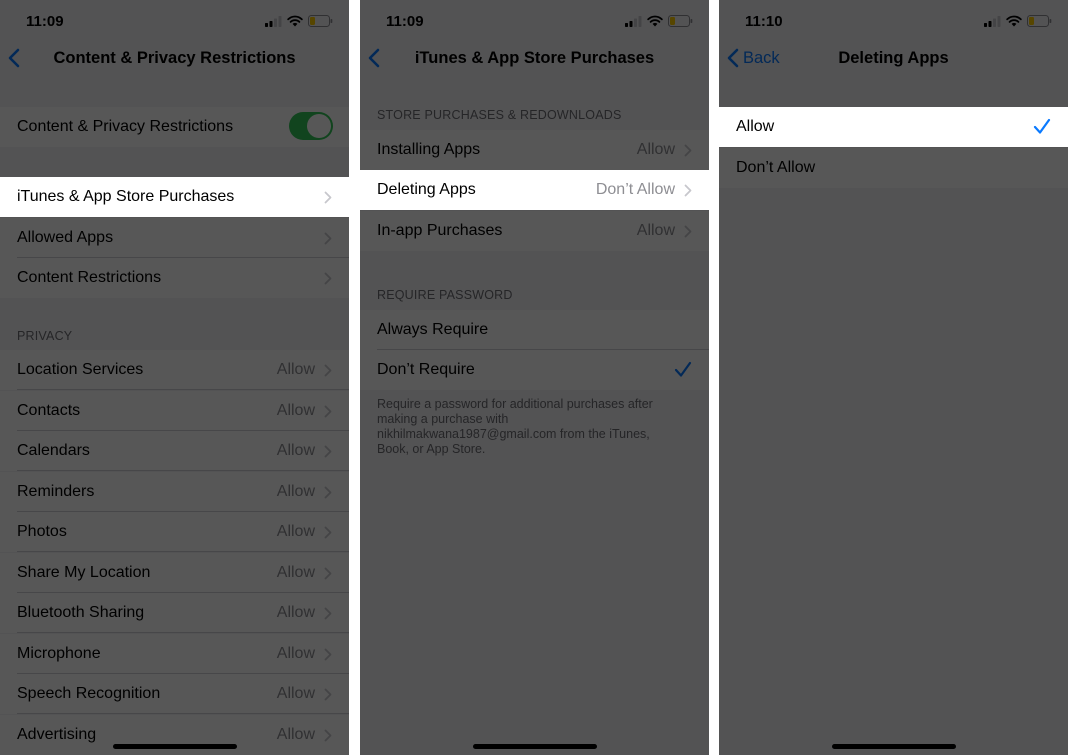 This screenshot has height=755, width=1068. What do you see at coordinates (893, 127) in the screenshot?
I see `allow-option-row: Allow` at bounding box center [893, 127].